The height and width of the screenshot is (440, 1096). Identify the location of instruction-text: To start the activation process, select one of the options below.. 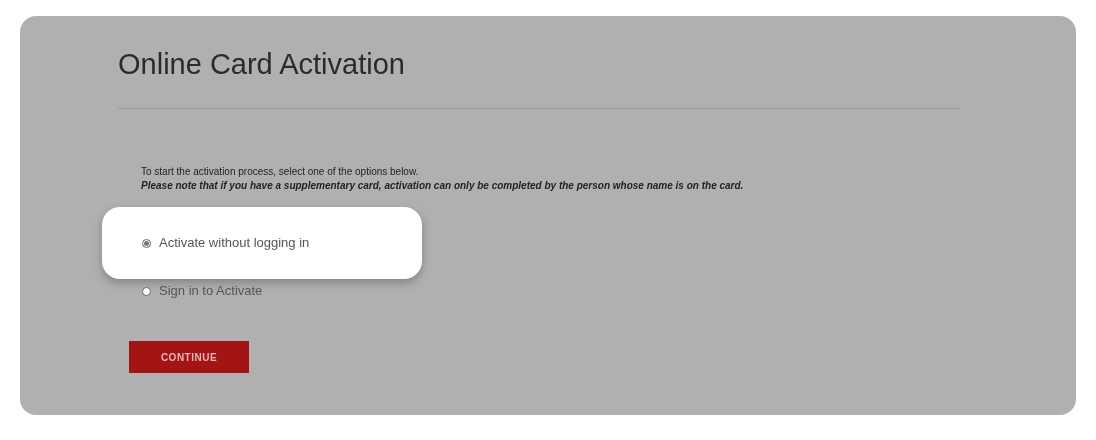
(280, 172).